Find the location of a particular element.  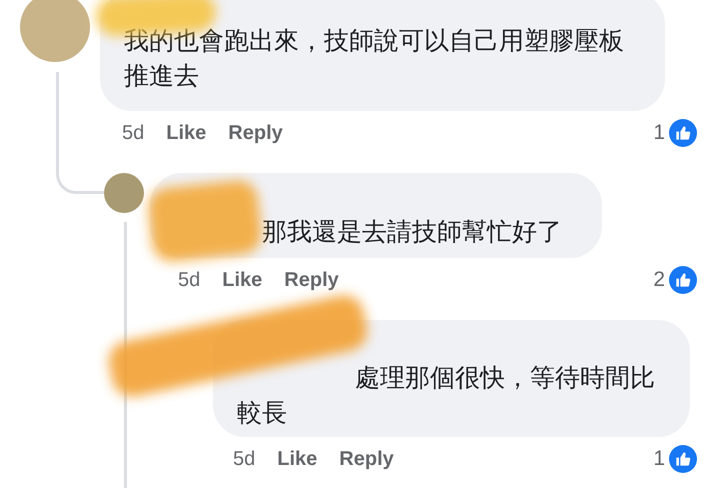

reaction-count: 2 is located at coordinates (659, 280).